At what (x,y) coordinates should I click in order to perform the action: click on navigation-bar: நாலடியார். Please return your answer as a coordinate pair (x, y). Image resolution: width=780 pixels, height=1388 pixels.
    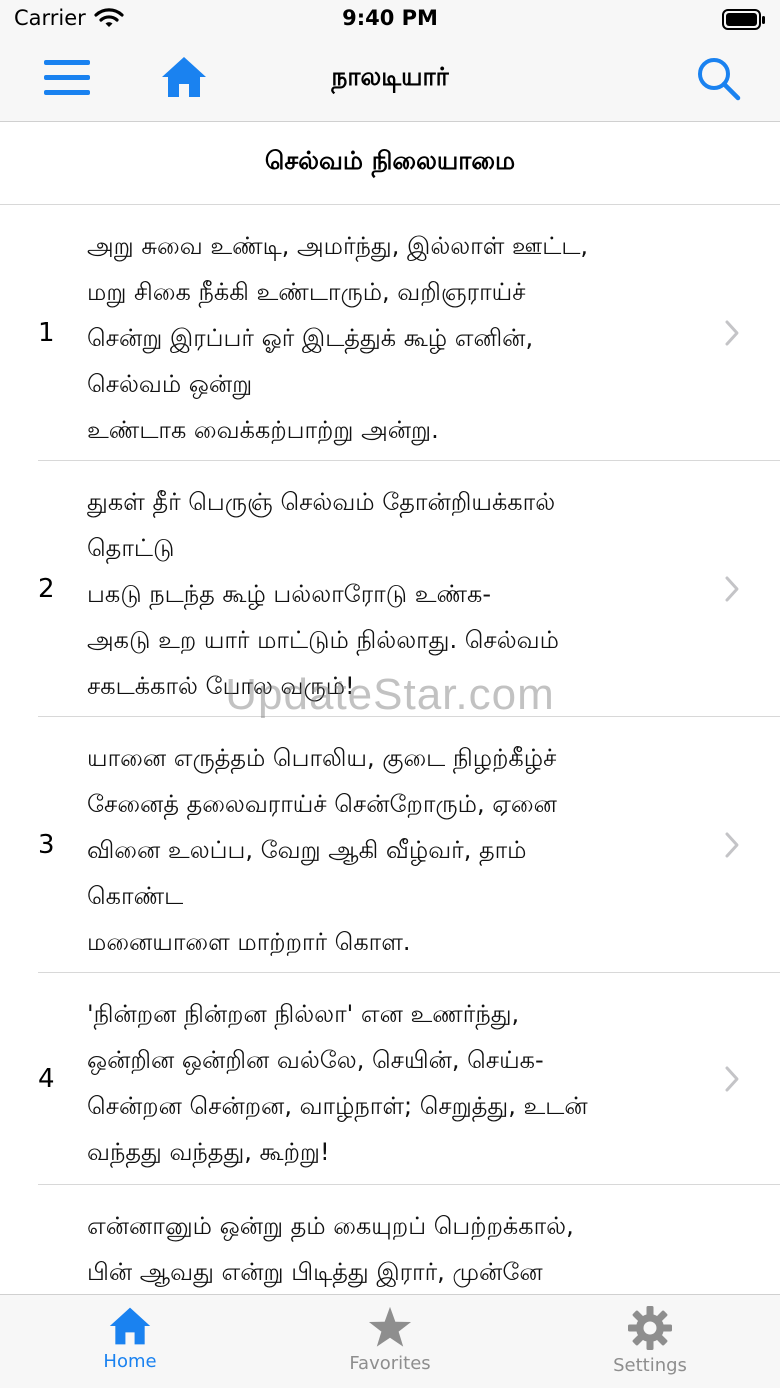
    Looking at the image, I should click on (390, 81).